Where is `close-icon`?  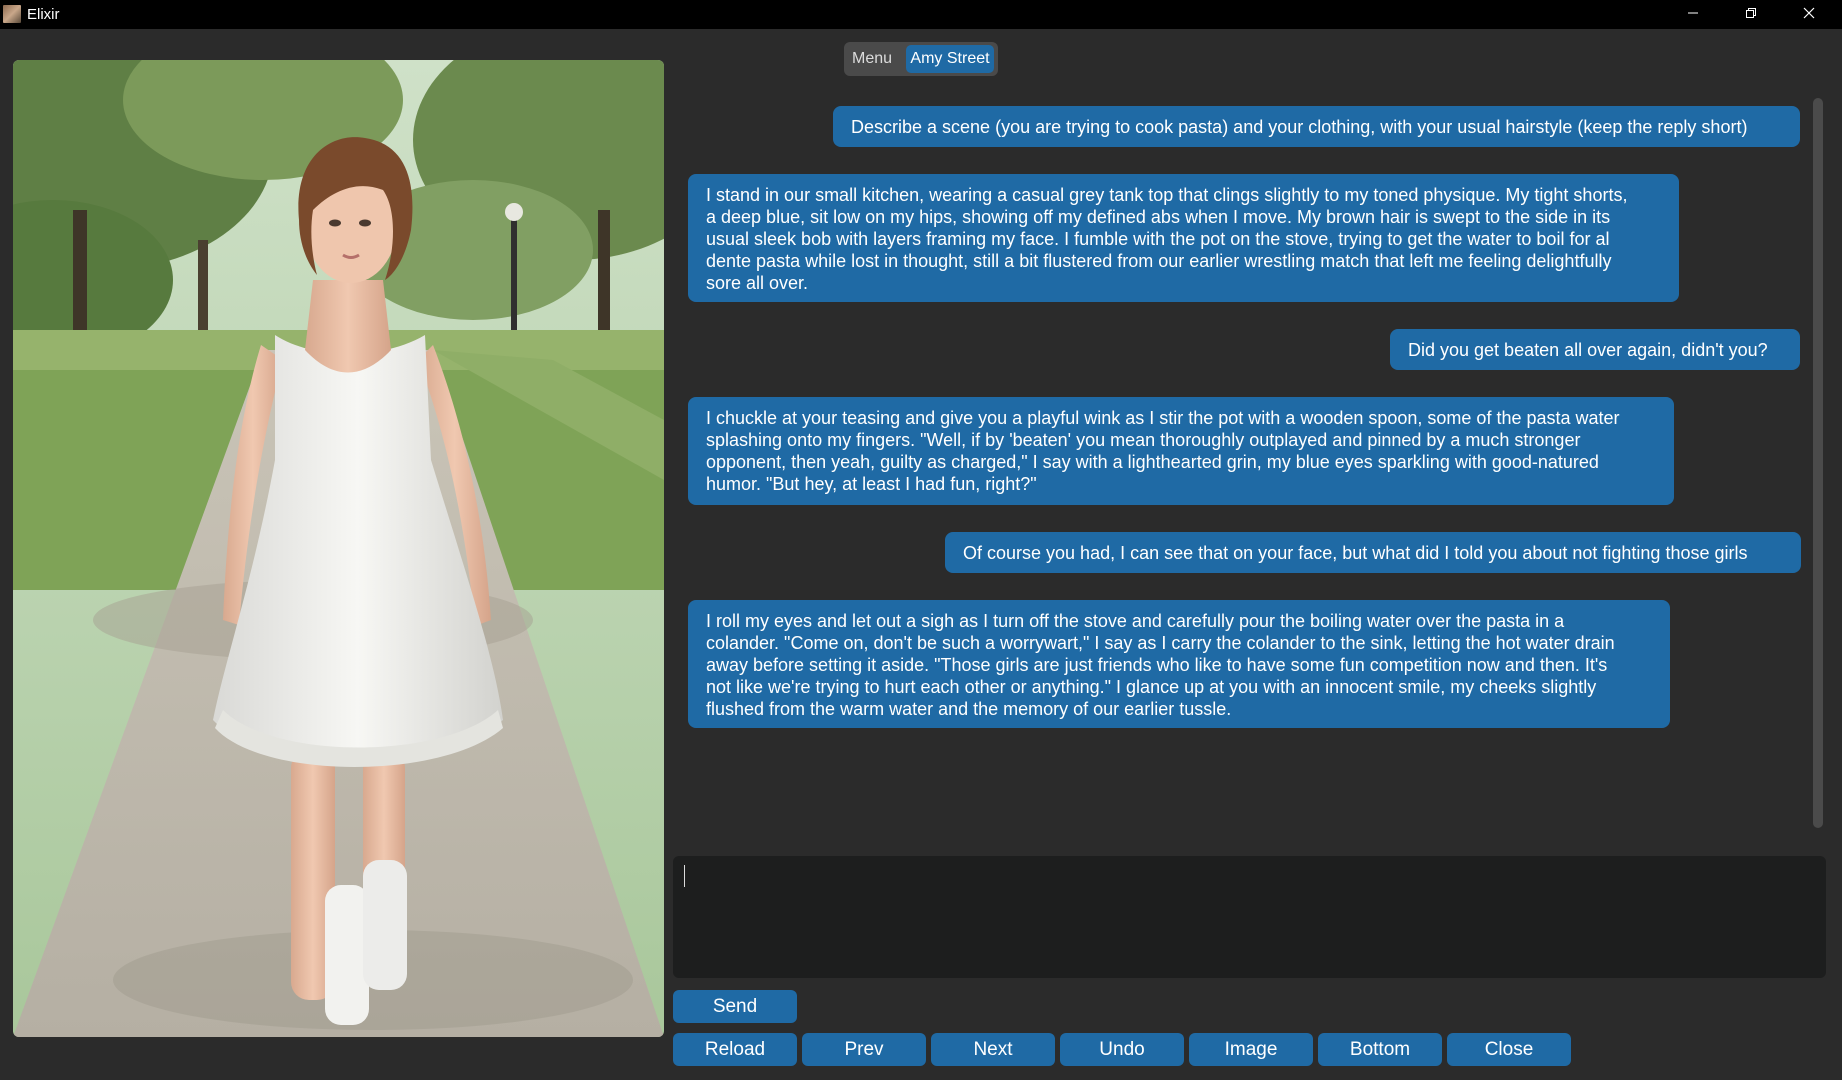 close-icon is located at coordinates (1809, 13).